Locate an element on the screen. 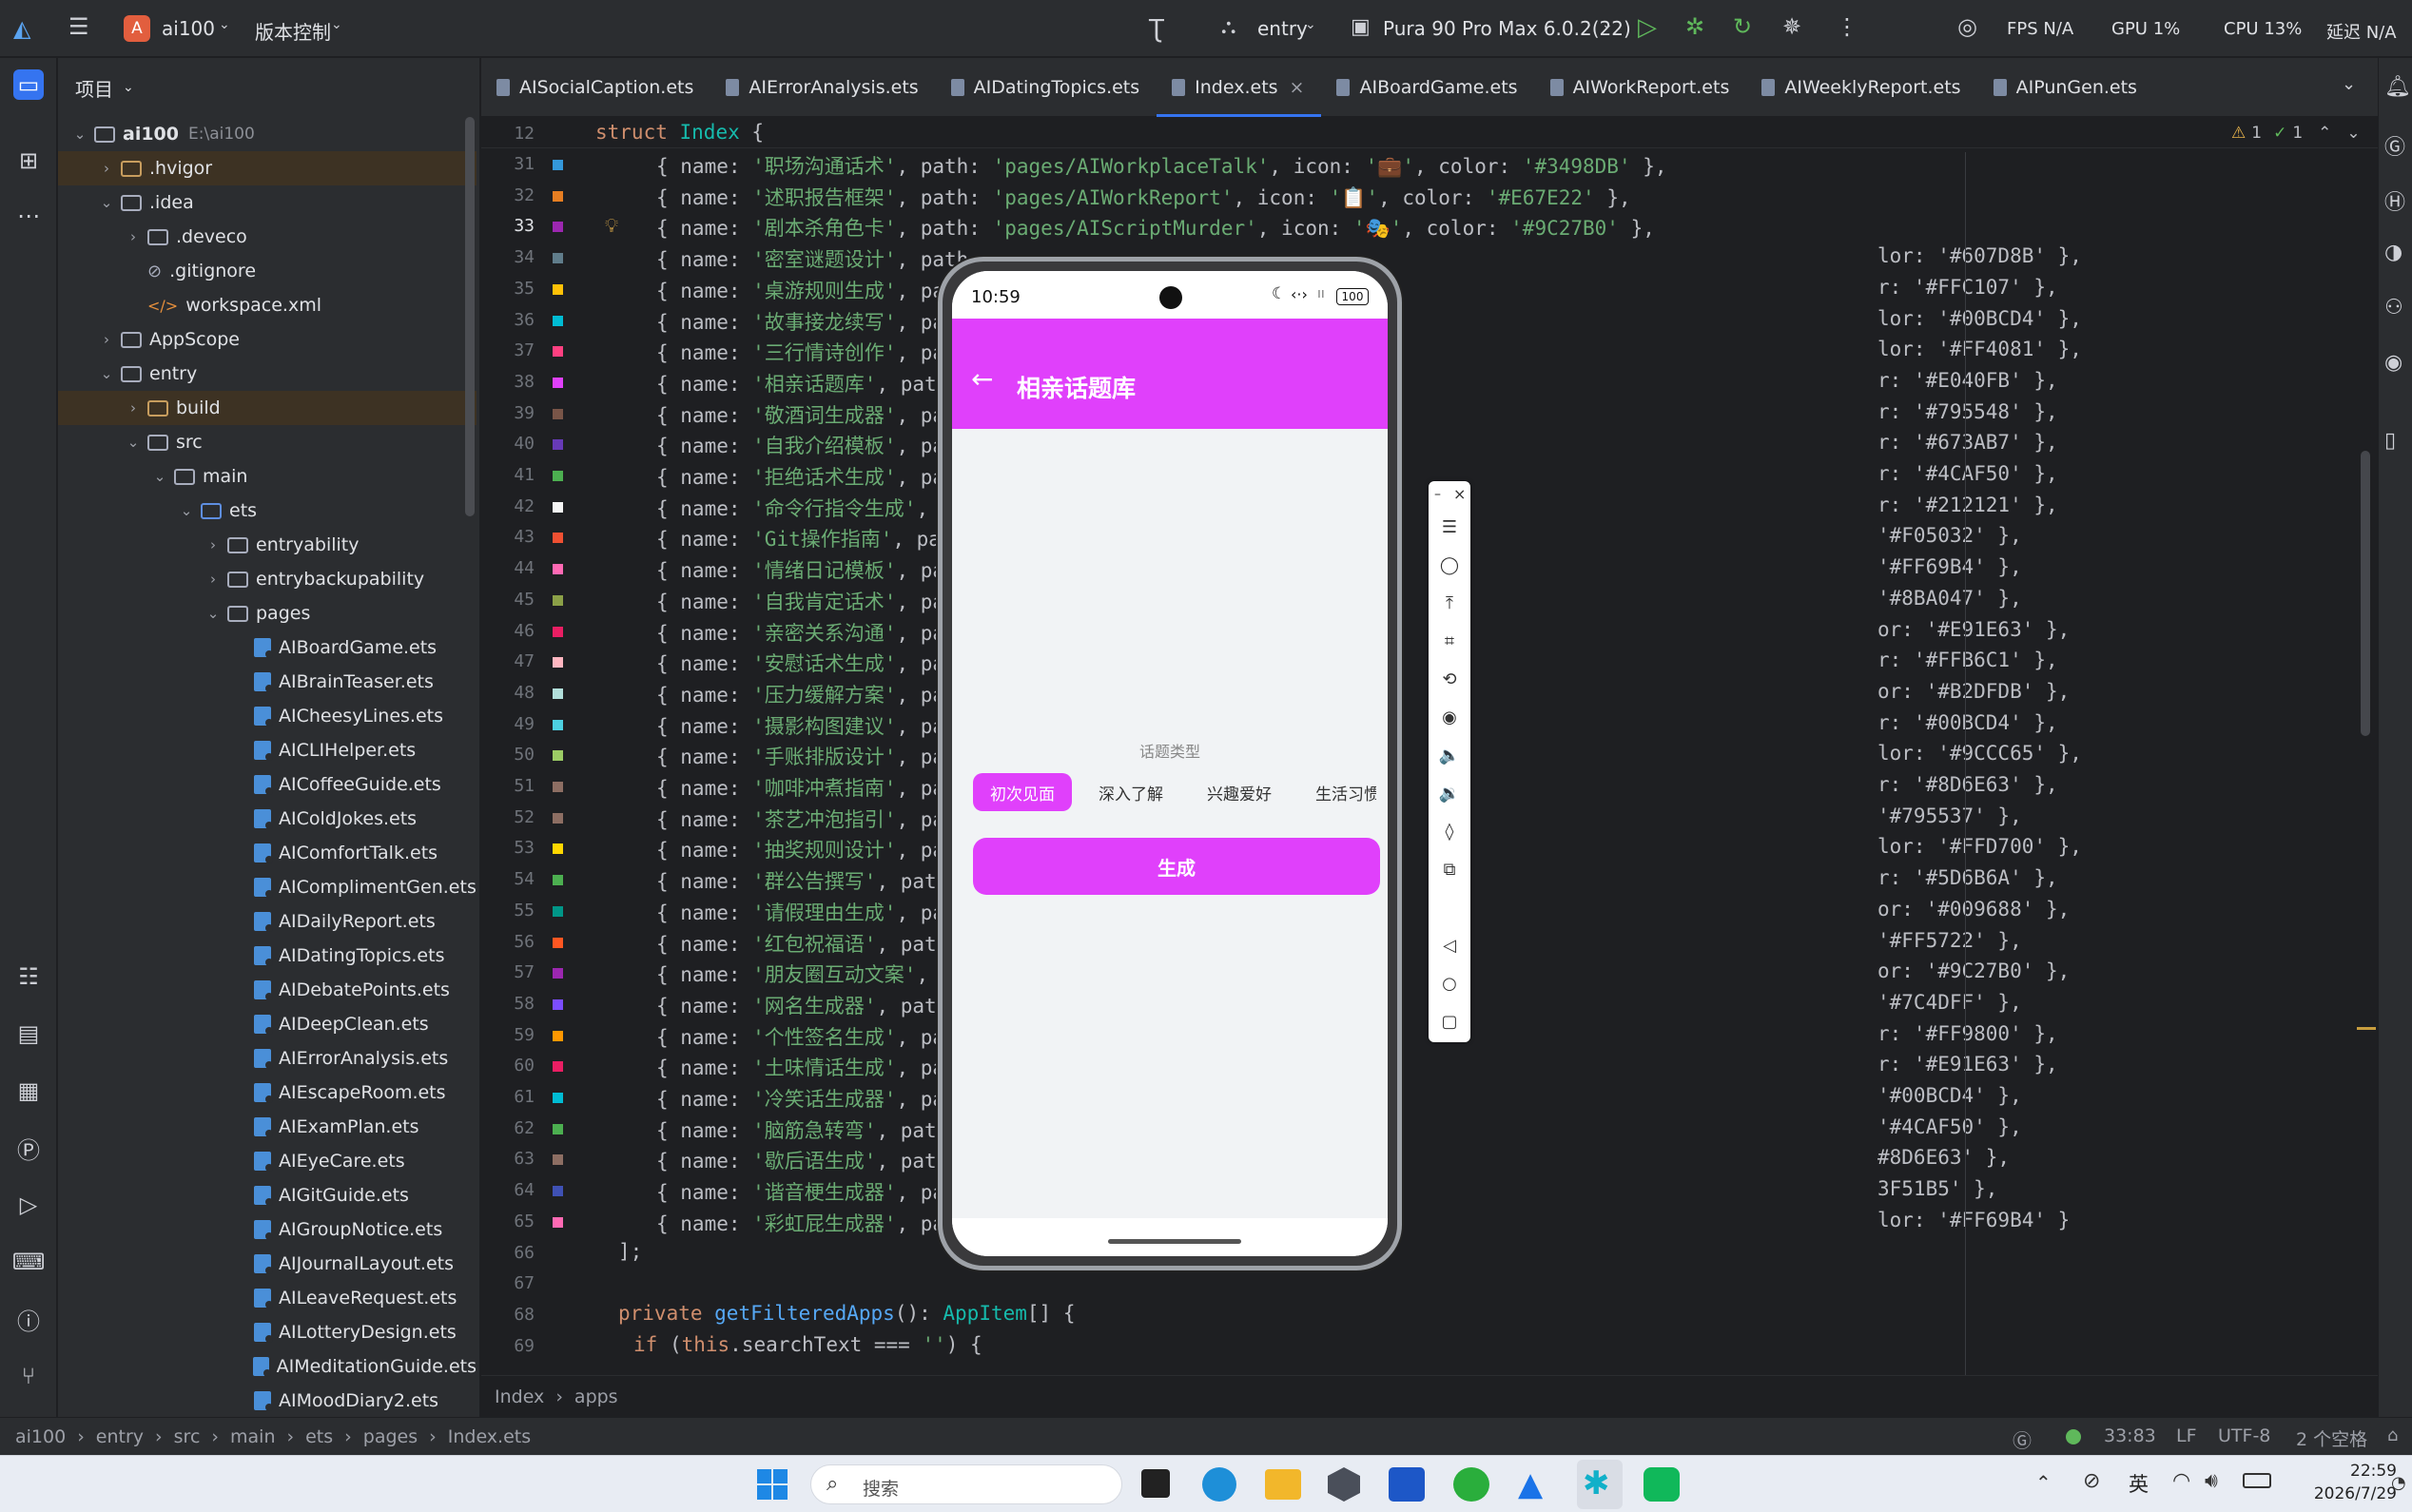 Image resolution: width=2412 pixels, height=1512 pixels. editor-tab: AIWeeklyReport.ets is located at coordinates (1862, 87).